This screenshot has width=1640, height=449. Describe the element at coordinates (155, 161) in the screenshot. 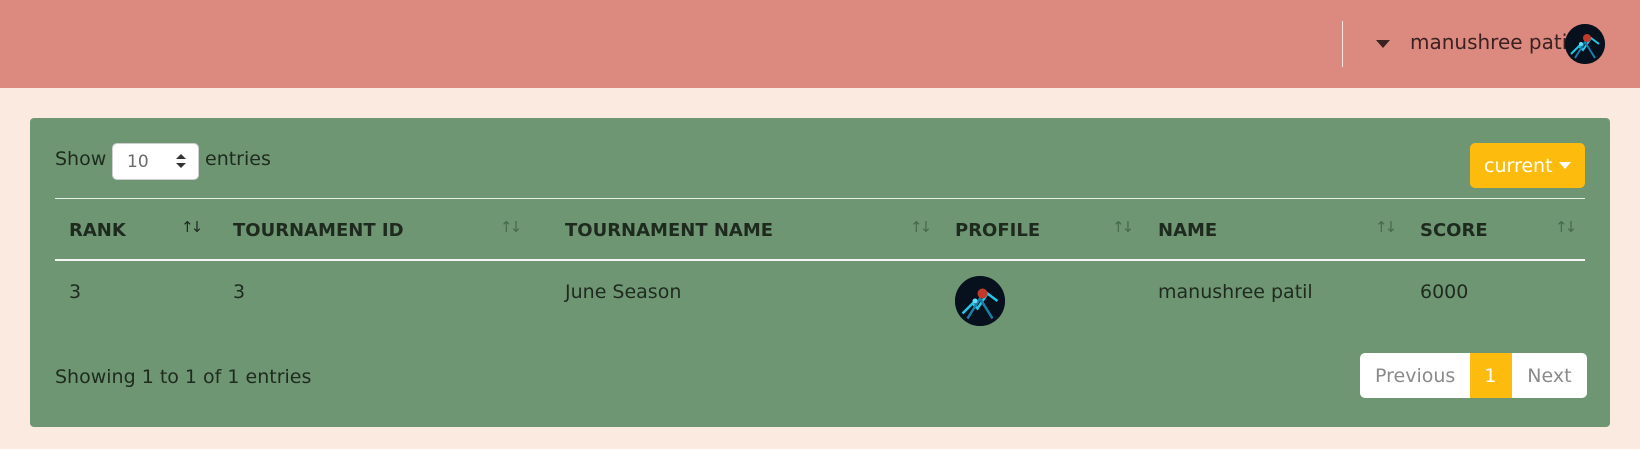

I see `page-length-select: 10` at that location.